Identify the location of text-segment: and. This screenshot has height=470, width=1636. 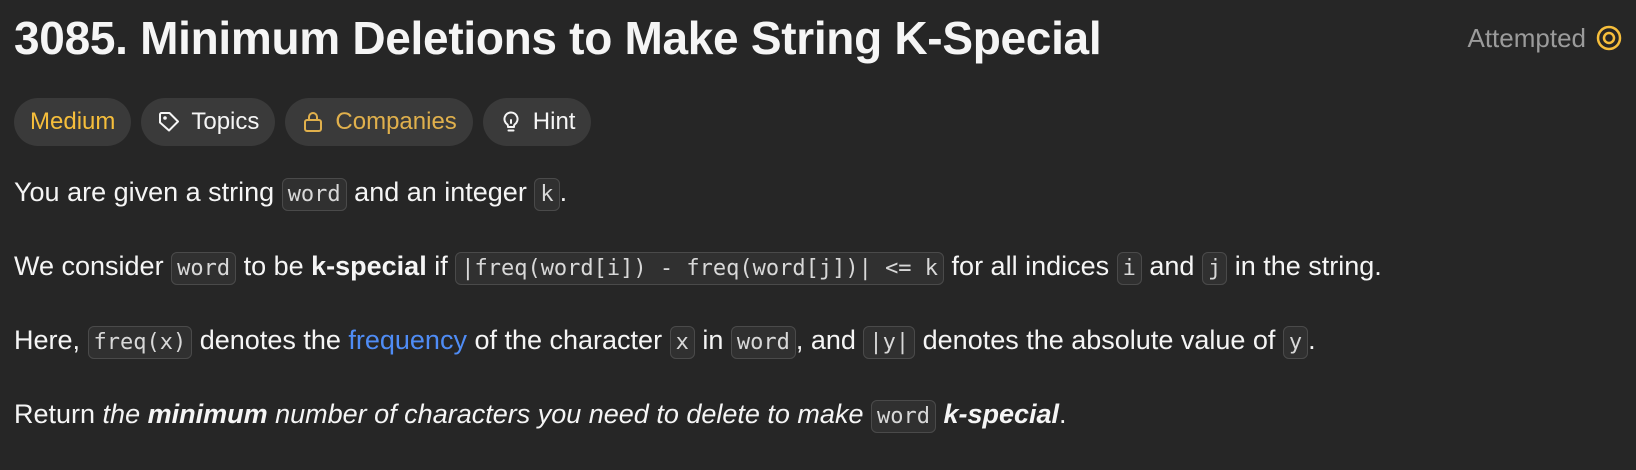
(1171, 266).